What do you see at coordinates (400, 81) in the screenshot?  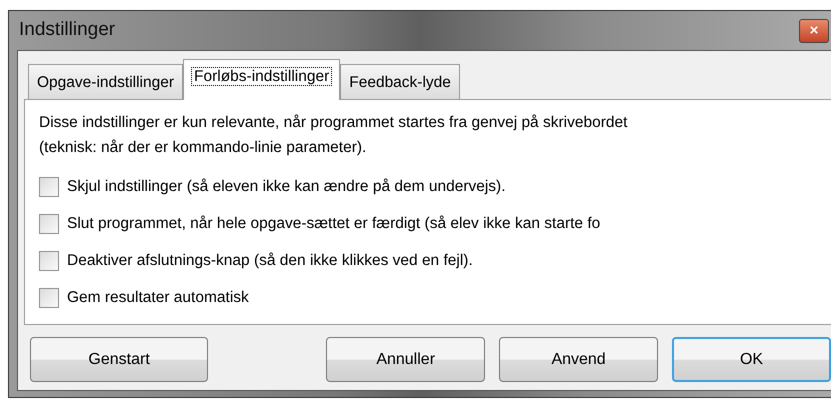 I see `tab: Feedback-lyde` at bounding box center [400, 81].